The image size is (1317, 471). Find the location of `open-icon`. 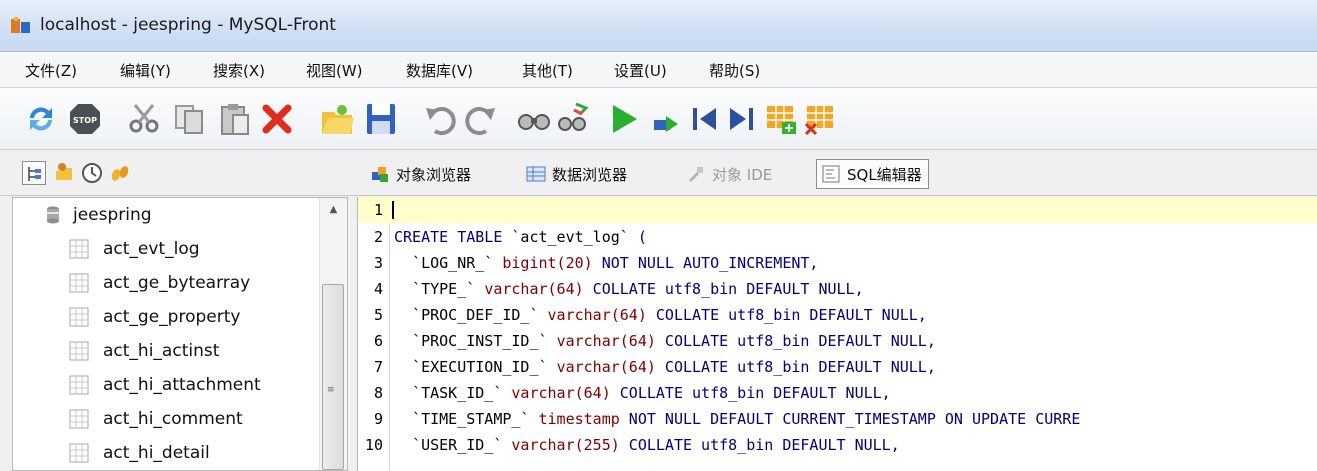

open-icon is located at coordinates (337, 119).